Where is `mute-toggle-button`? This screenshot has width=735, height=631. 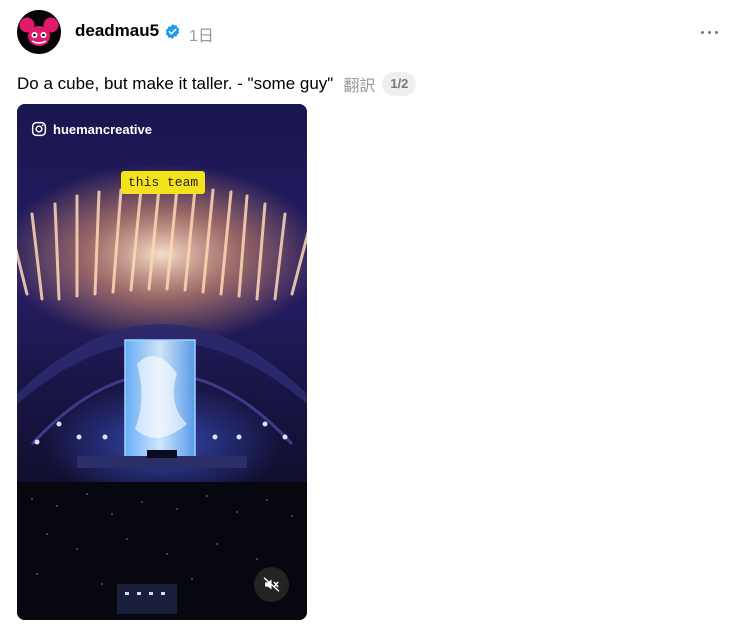
mute-toggle-button is located at coordinates (271, 584).